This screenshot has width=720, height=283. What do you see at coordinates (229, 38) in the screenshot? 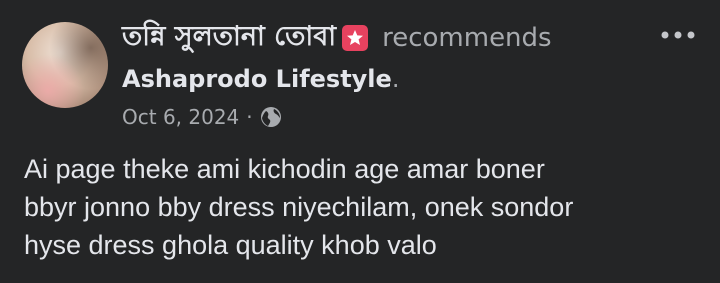
I see `author-name: তন্নি সুলতানা তোবা` at bounding box center [229, 38].